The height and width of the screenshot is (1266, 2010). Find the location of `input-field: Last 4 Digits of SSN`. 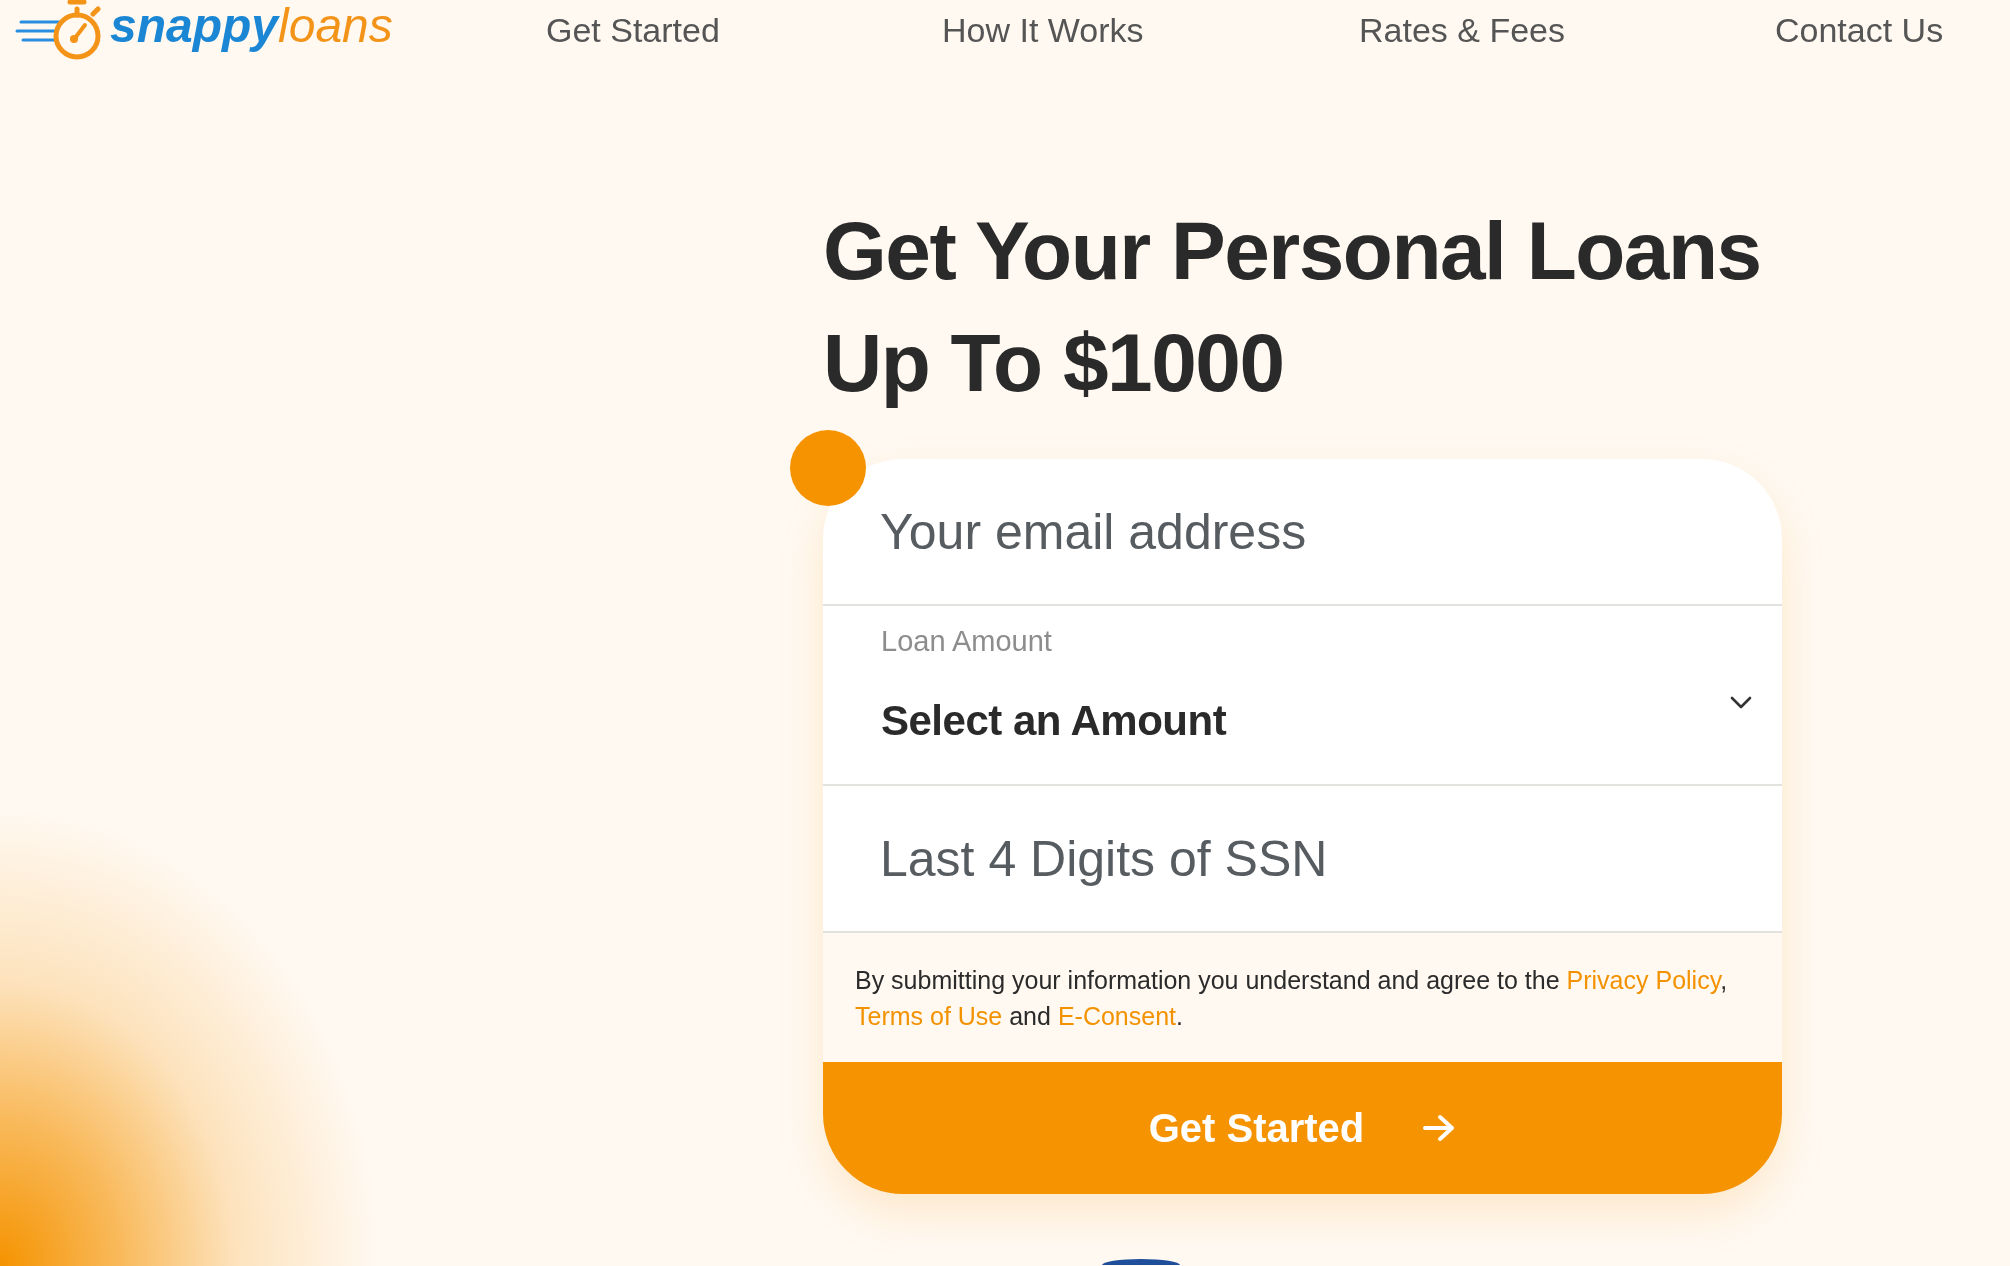

input-field: Last 4 Digits of SSN is located at coordinates (1302, 859).